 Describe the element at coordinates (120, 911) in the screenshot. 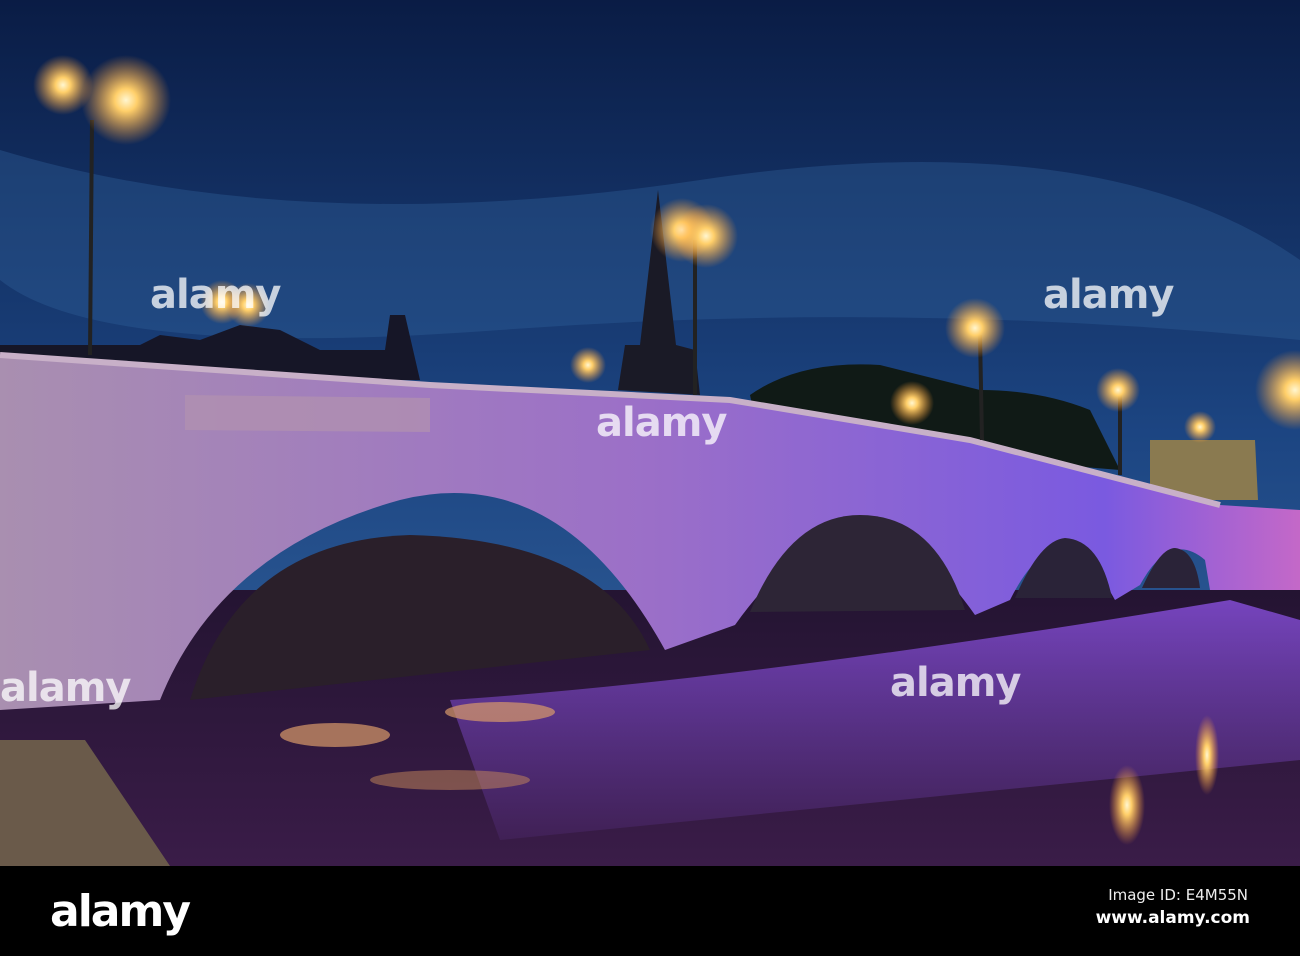

I see `alamy-logo: alamy` at that location.